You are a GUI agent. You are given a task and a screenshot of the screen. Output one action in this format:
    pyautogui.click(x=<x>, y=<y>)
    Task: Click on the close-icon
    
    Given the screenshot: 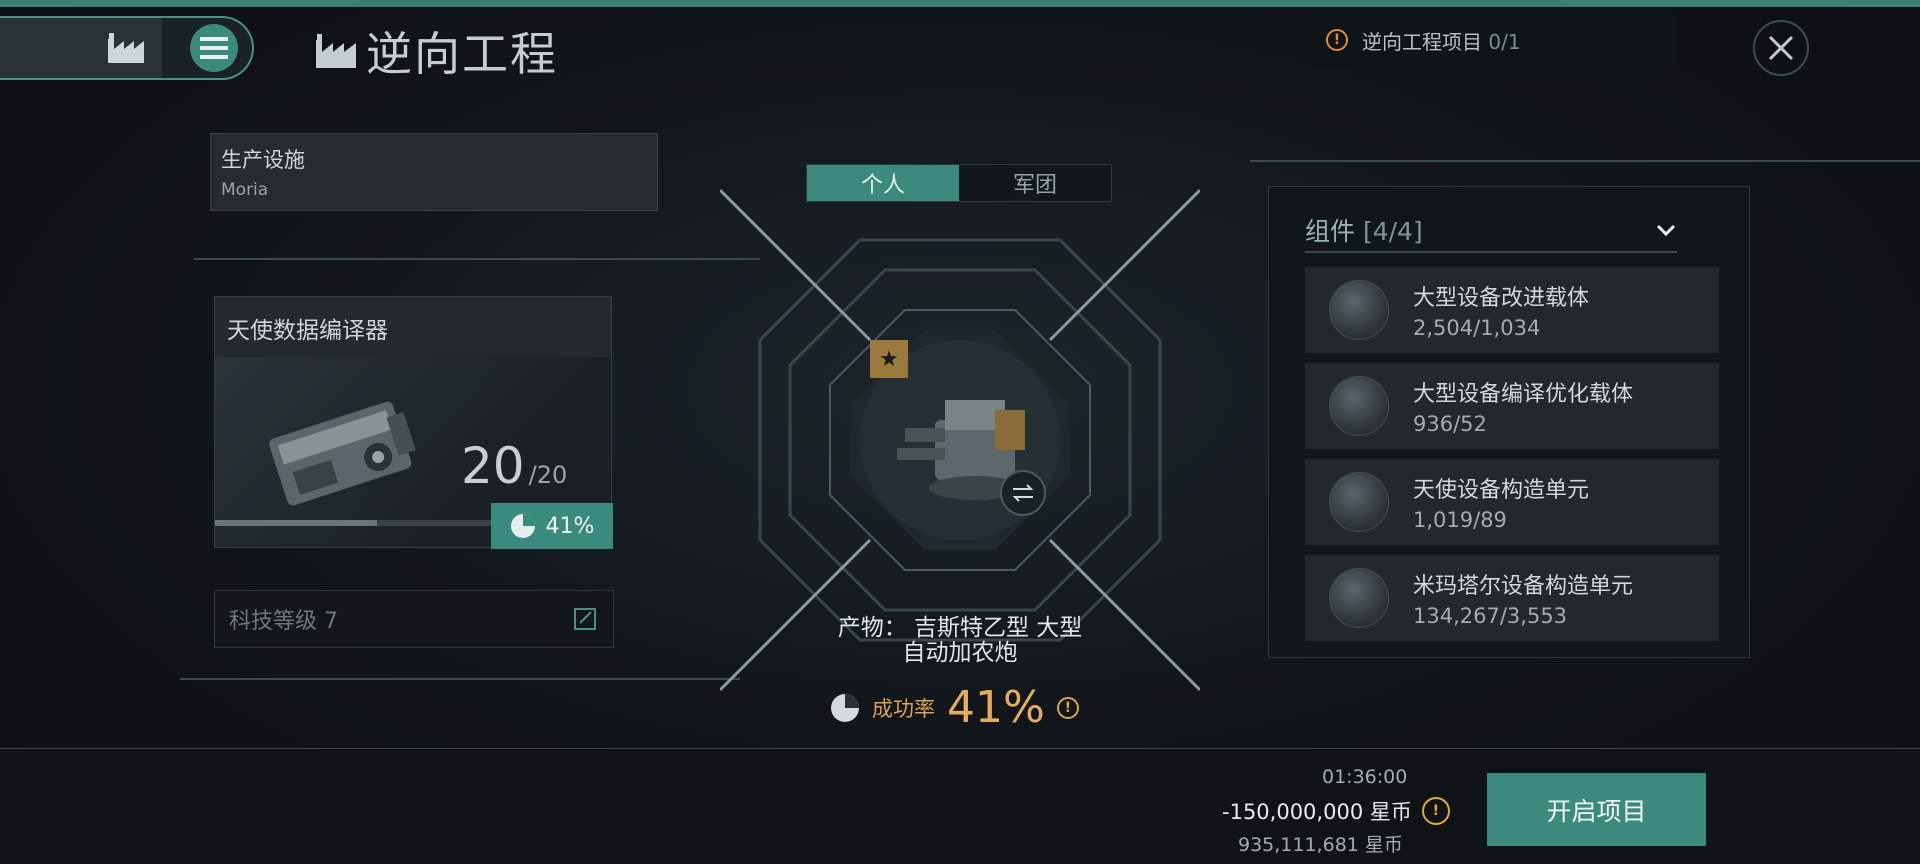 What is the action you would take?
    pyautogui.click(x=1781, y=48)
    